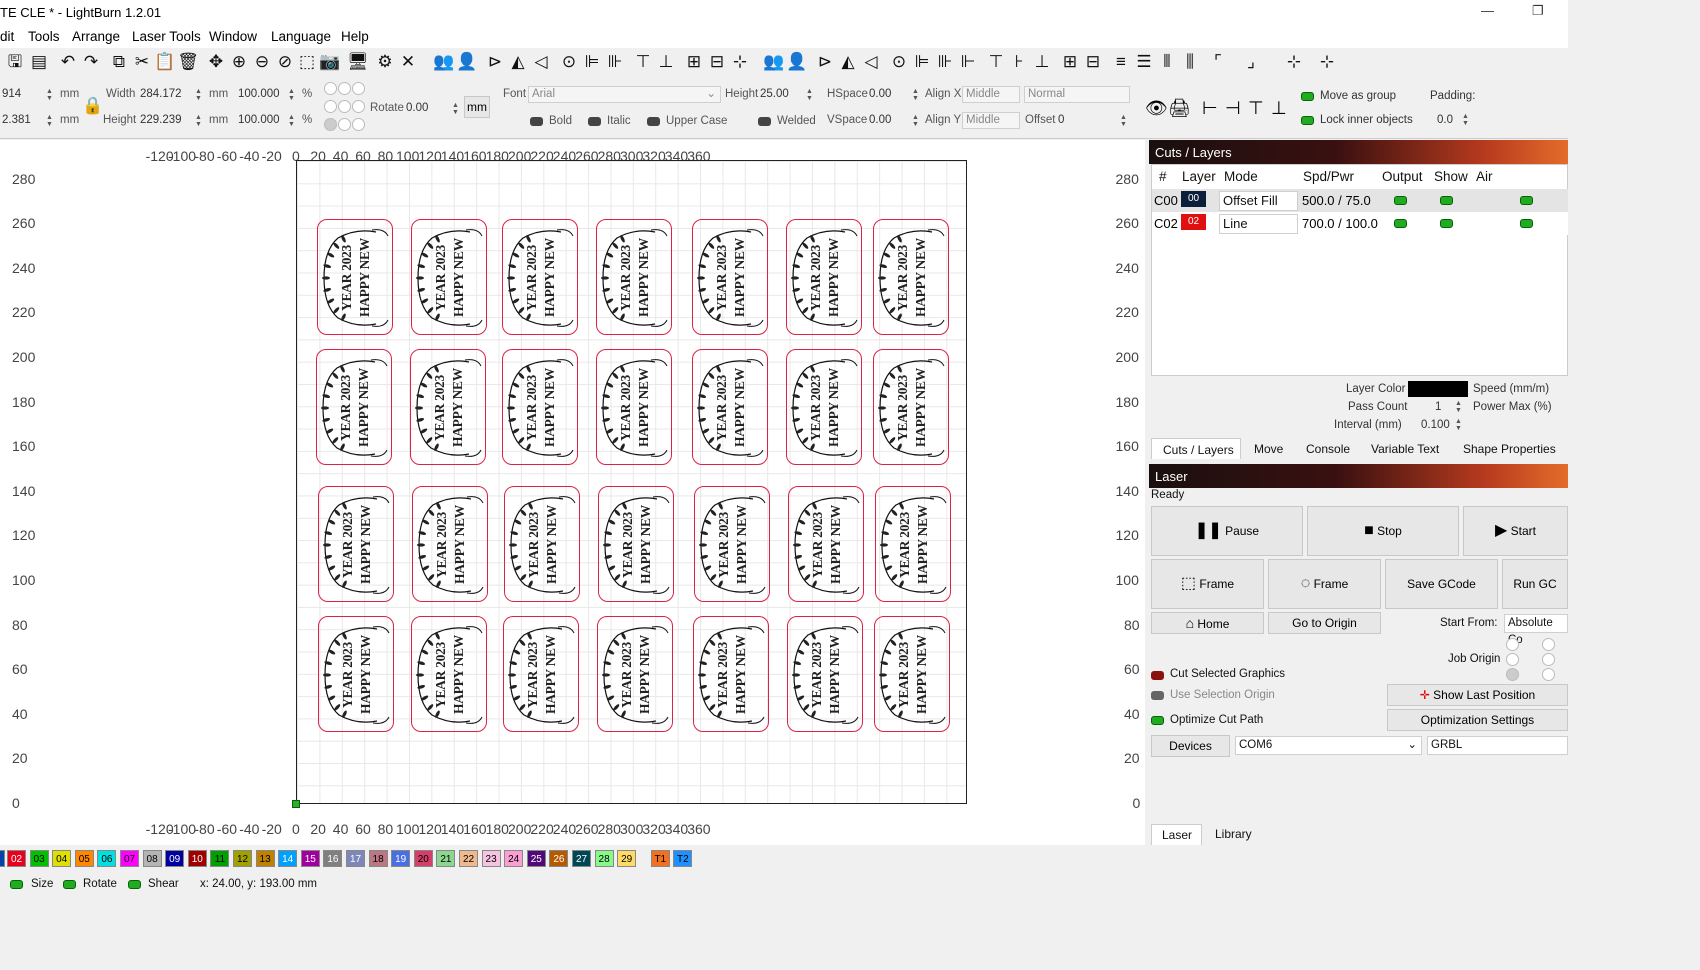 Image resolution: width=1700 pixels, height=970 pixels. I want to click on scale-height-spinner: ▲ ▼, so click(291, 121).